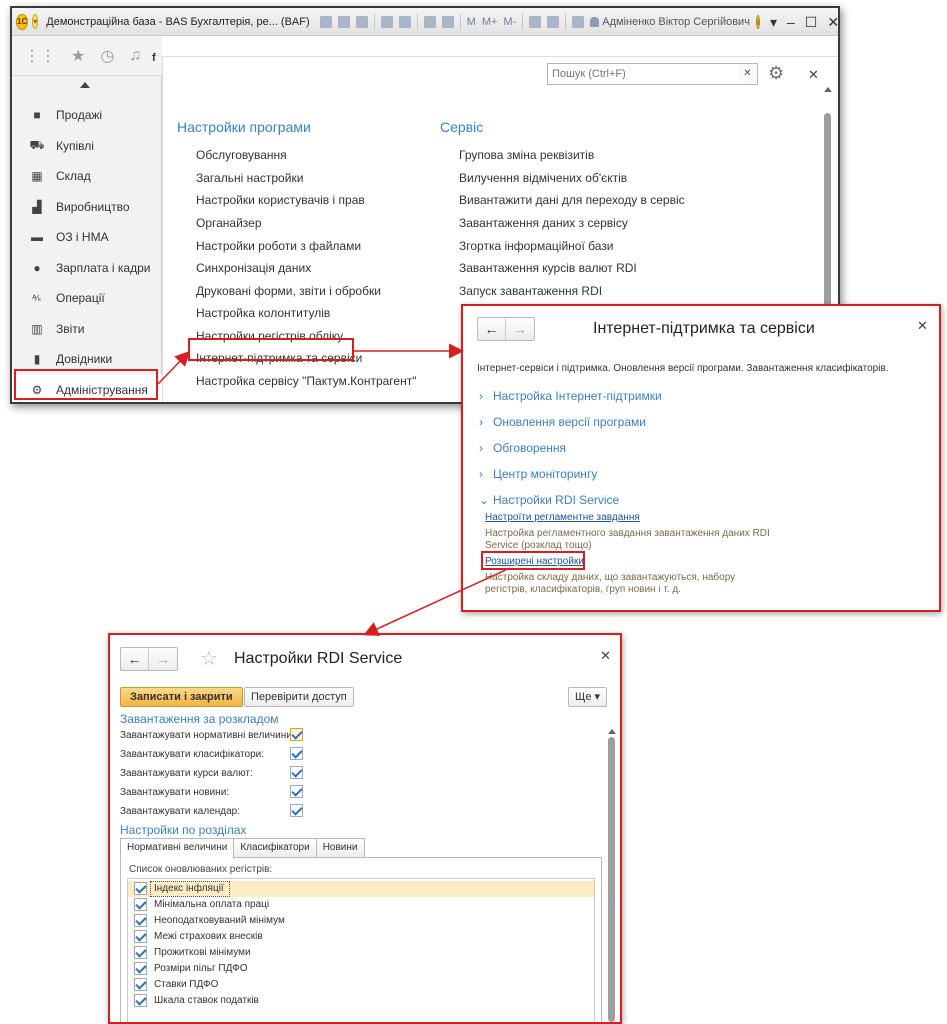 The height and width of the screenshot is (1024, 947). I want to click on list-item: Розміри пільг ПДФО, so click(361, 969).